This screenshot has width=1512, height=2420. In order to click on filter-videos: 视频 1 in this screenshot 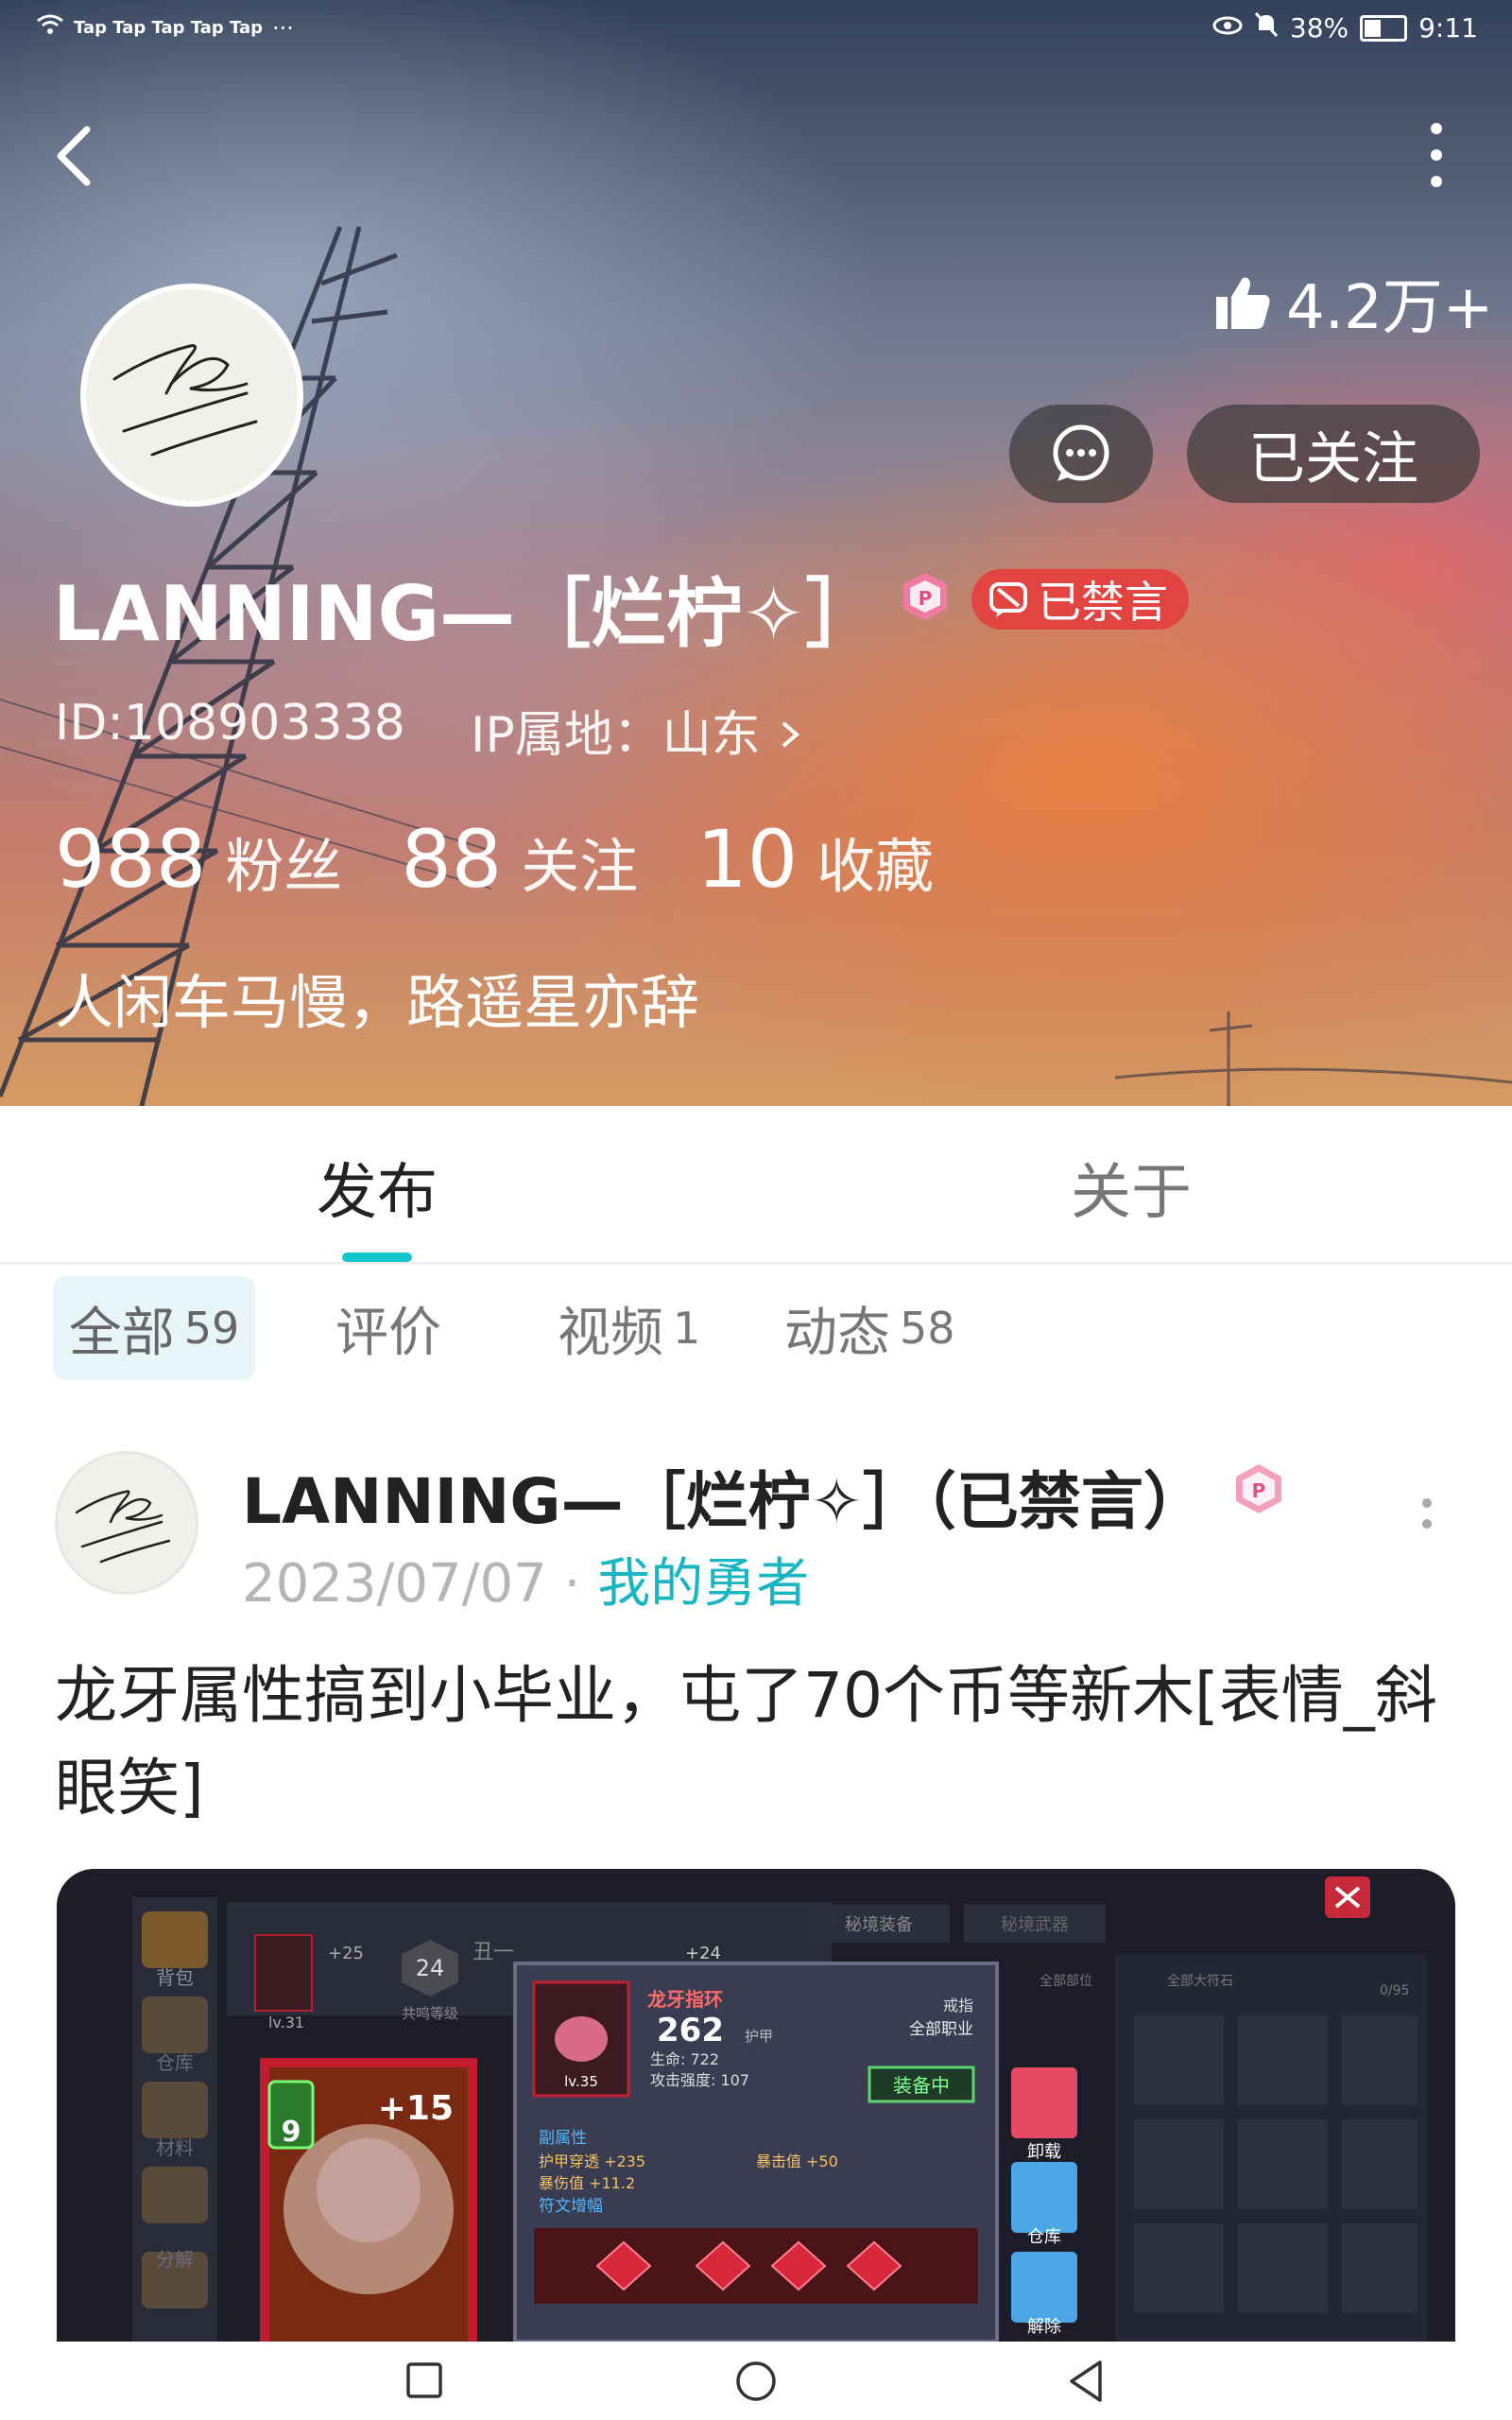, I will do `click(629, 1328)`.